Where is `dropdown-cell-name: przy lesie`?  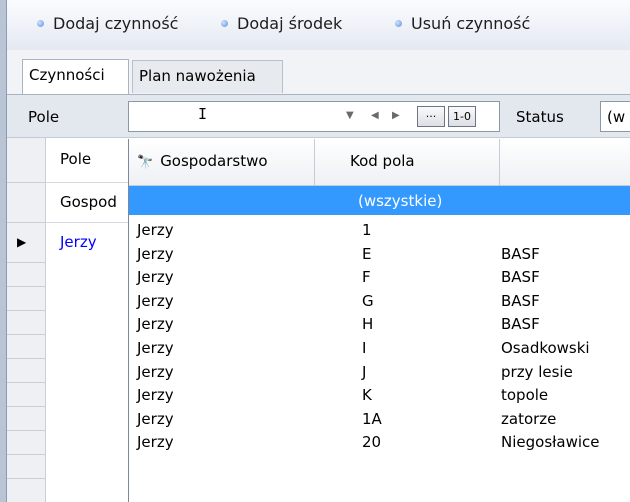 dropdown-cell-name: przy lesie is located at coordinates (537, 371).